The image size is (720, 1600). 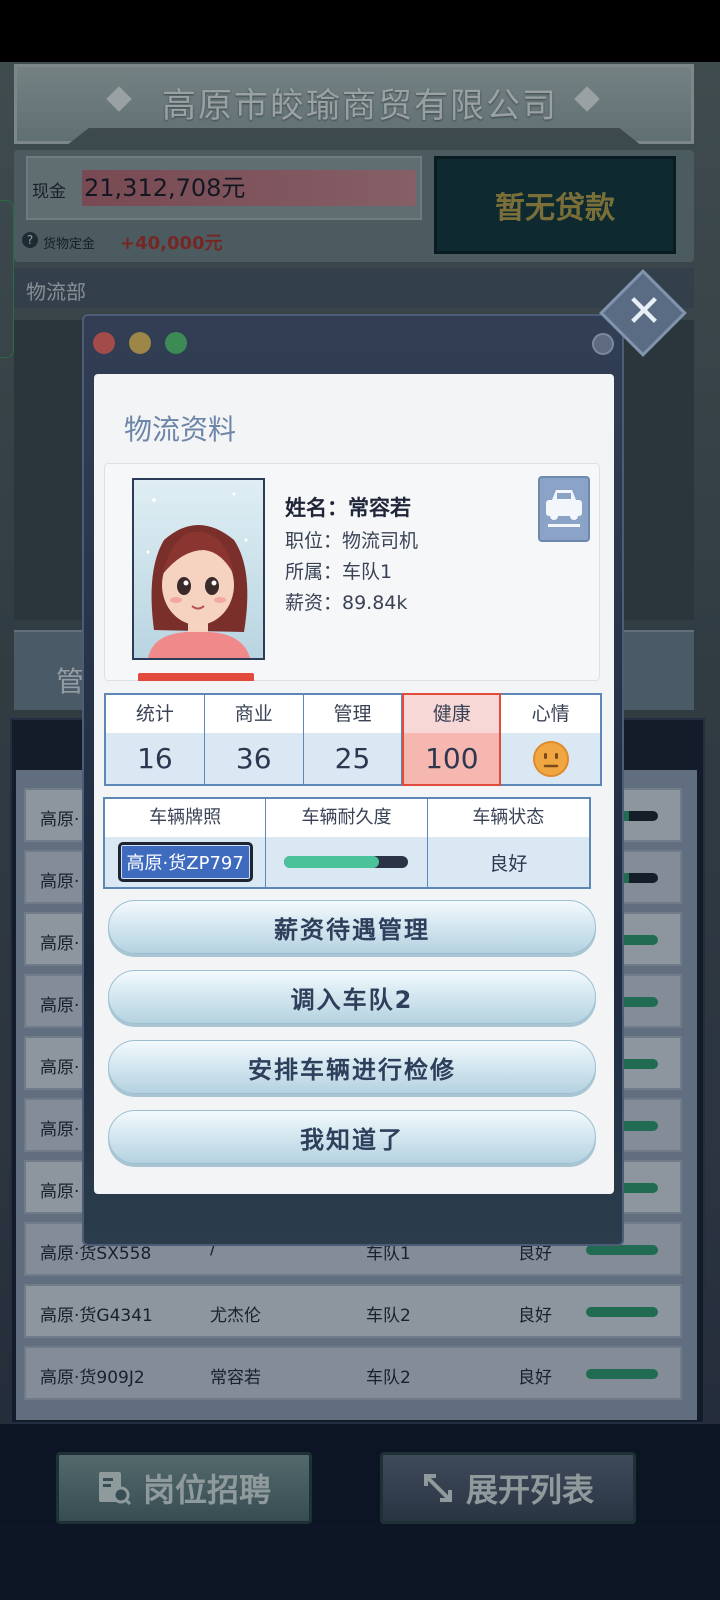 What do you see at coordinates (176, 343) in the screenshot?
I see `window-dot-green` at bounding box center [176, 343].